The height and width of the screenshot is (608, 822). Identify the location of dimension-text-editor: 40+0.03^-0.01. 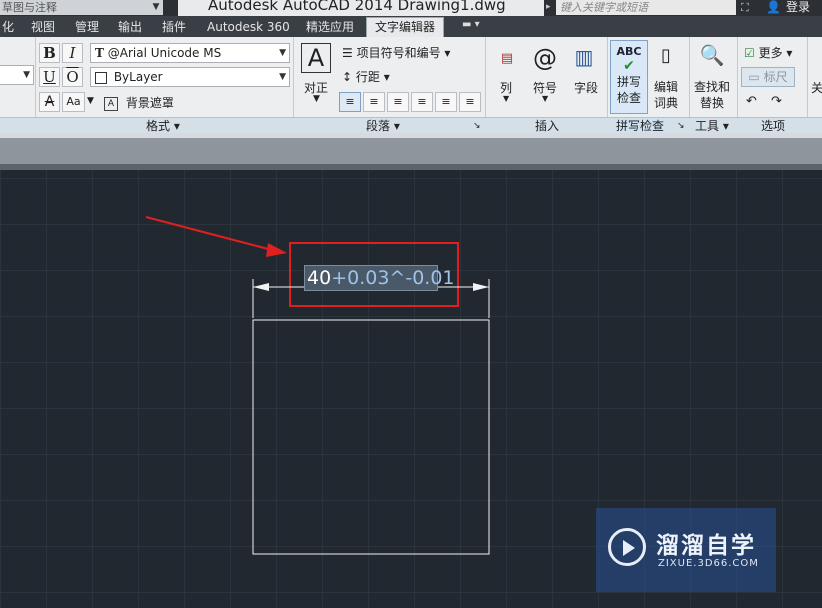
(379, 278).